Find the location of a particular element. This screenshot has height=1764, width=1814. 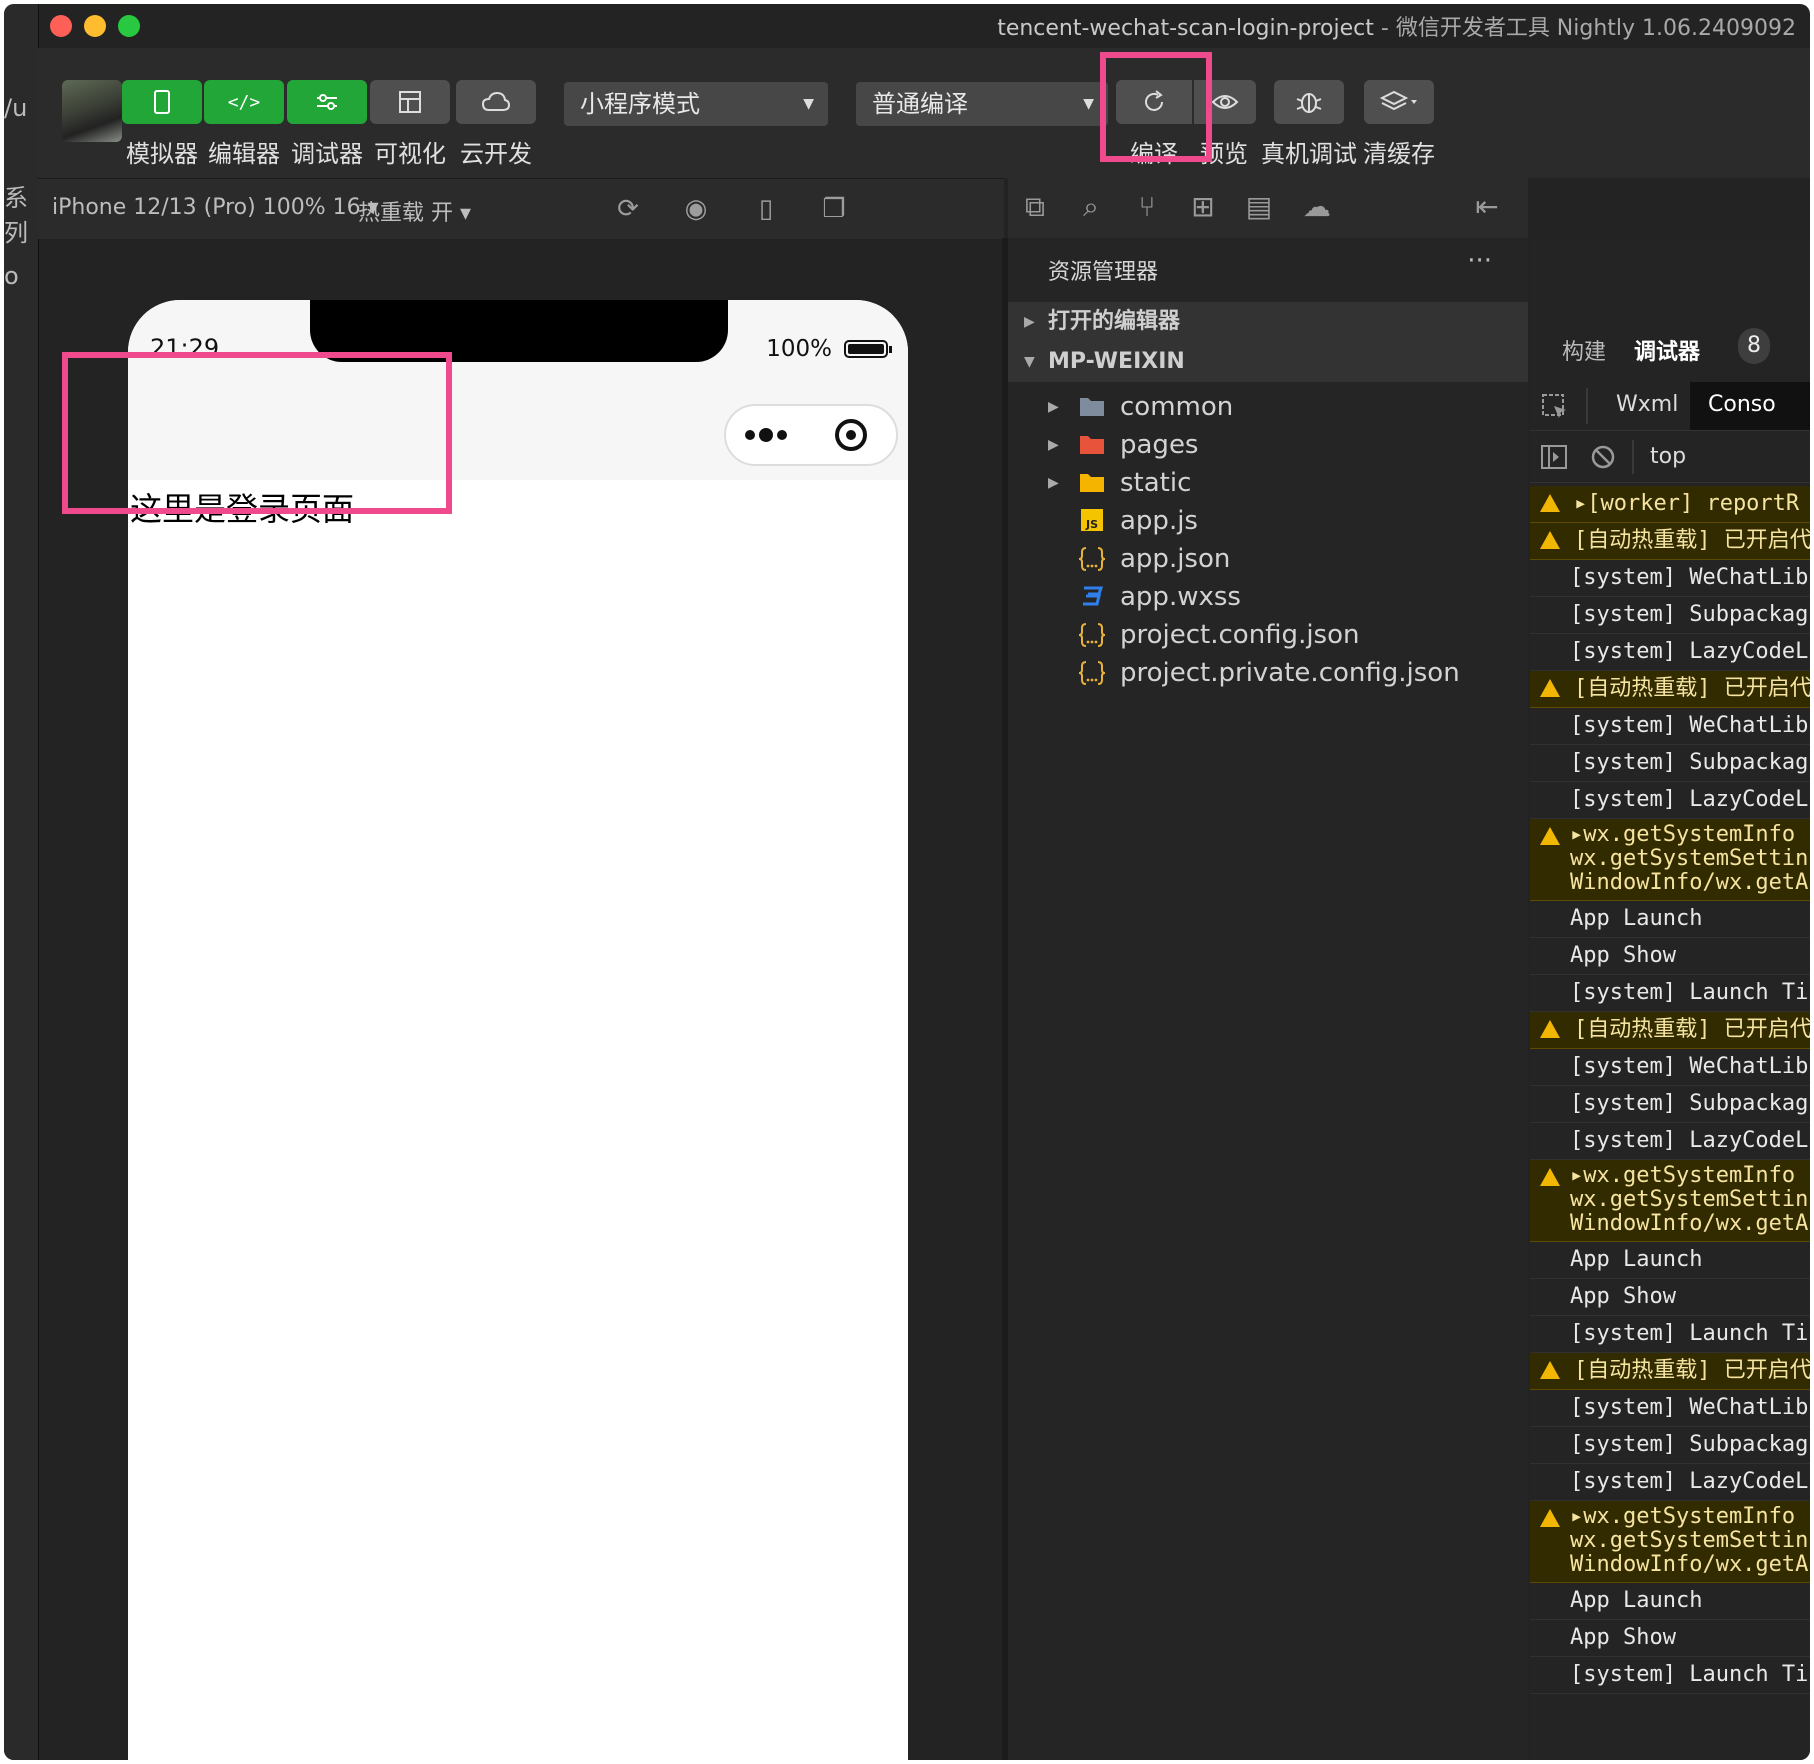

editor-button: </> is located at coordinates (244, 102).